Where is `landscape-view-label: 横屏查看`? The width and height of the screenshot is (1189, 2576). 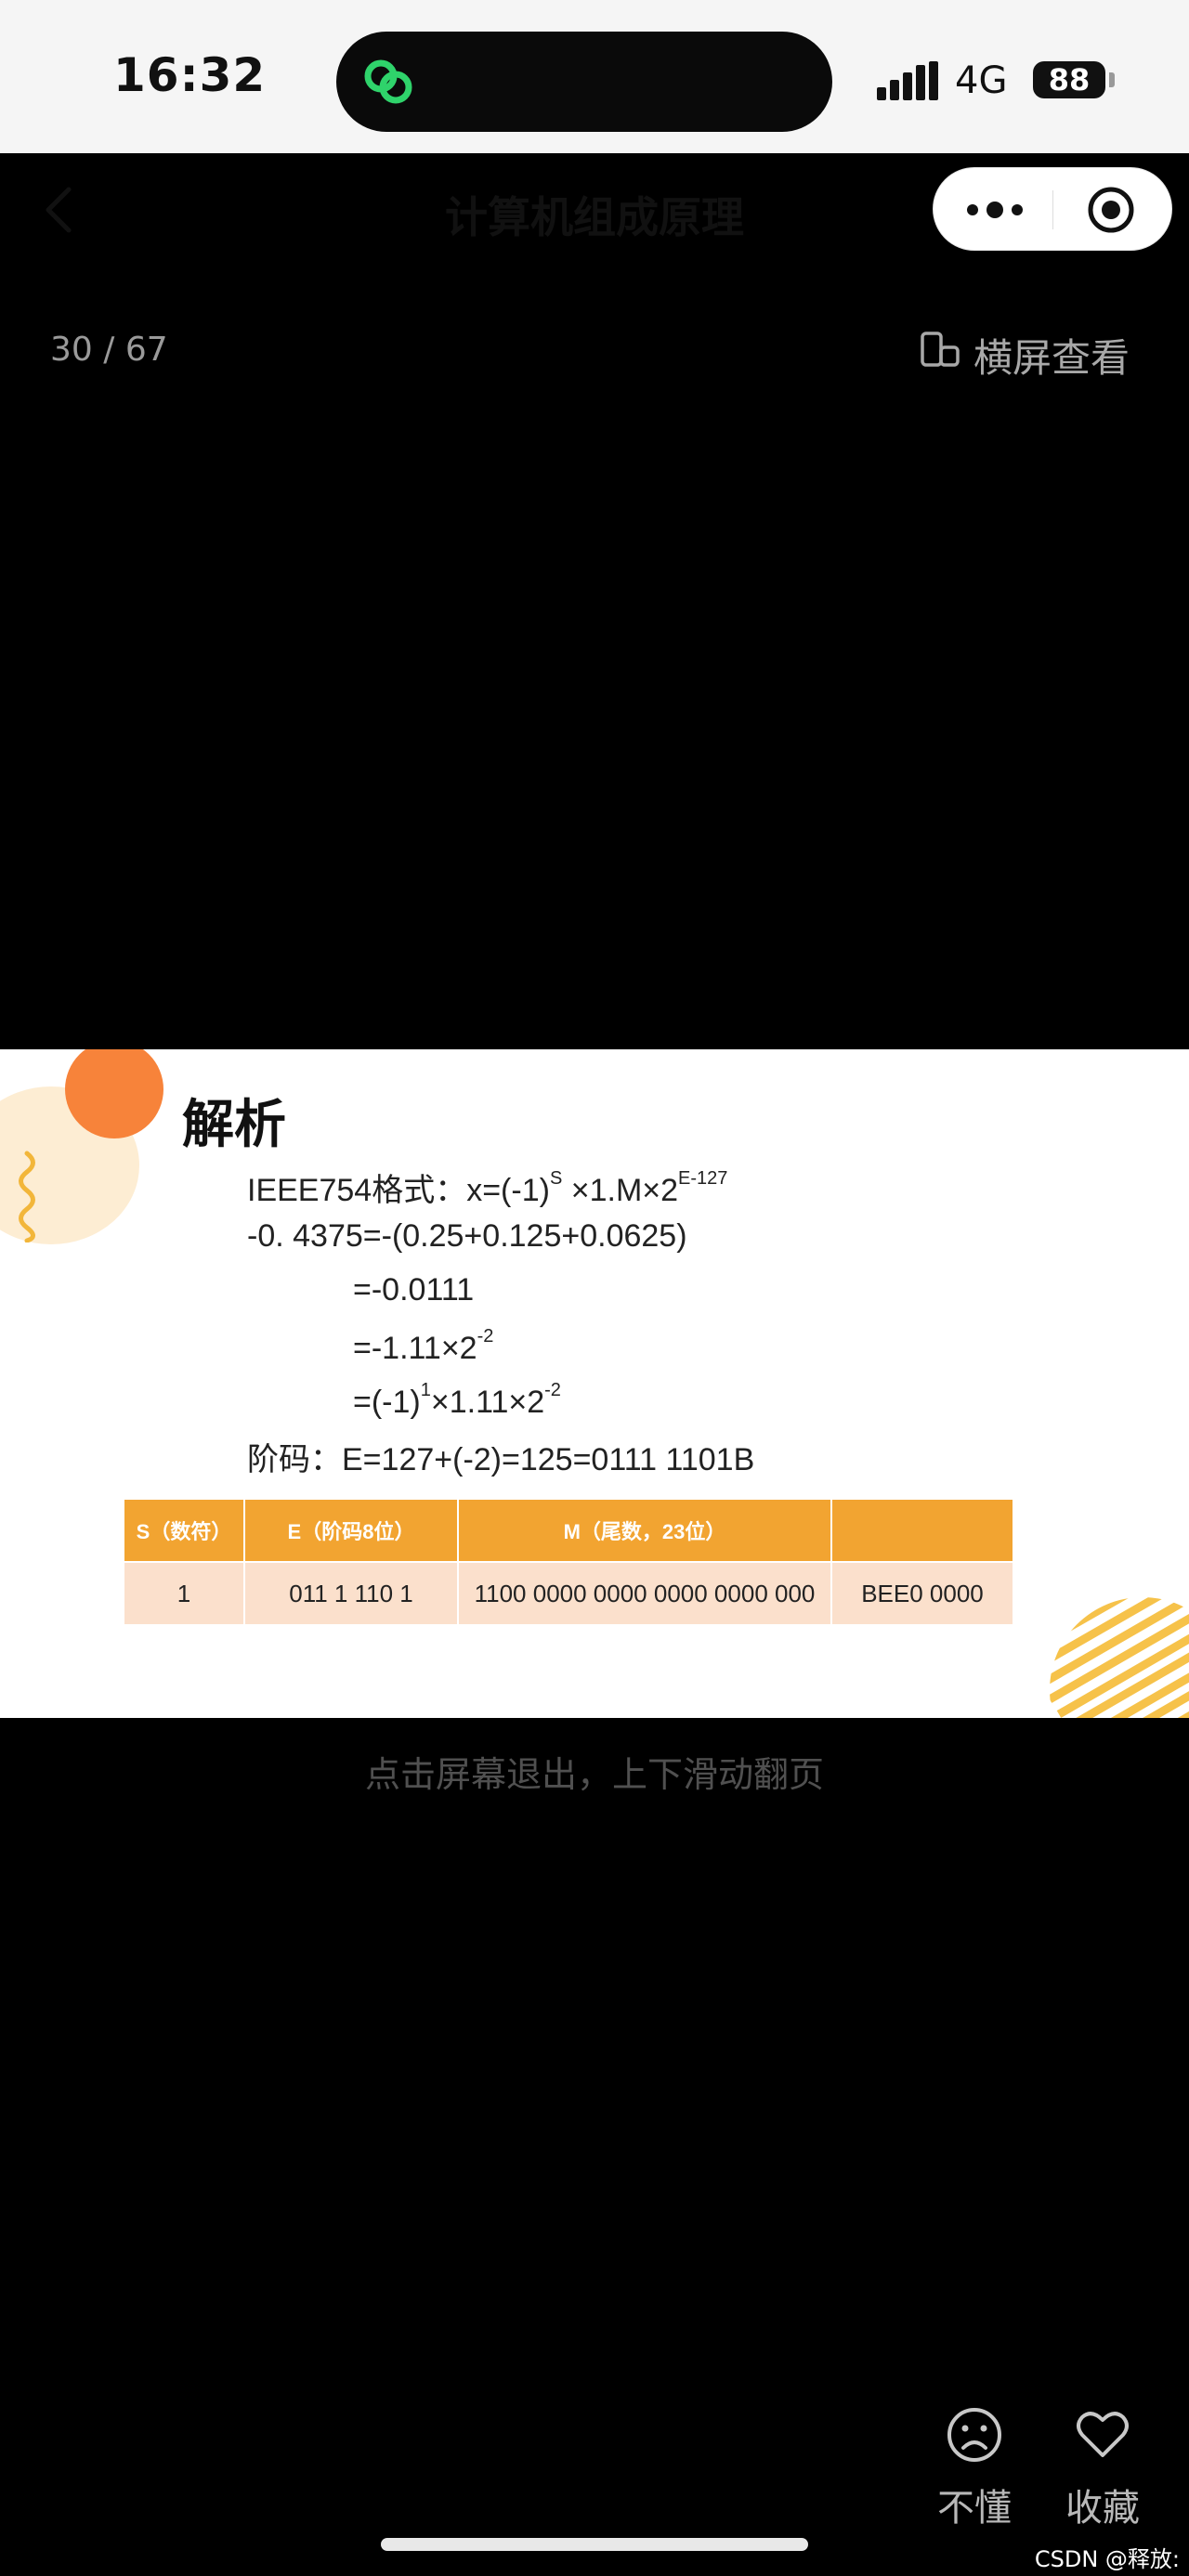
landscape-view-label: 横屏查看 is located at coordinates (1051, 358).